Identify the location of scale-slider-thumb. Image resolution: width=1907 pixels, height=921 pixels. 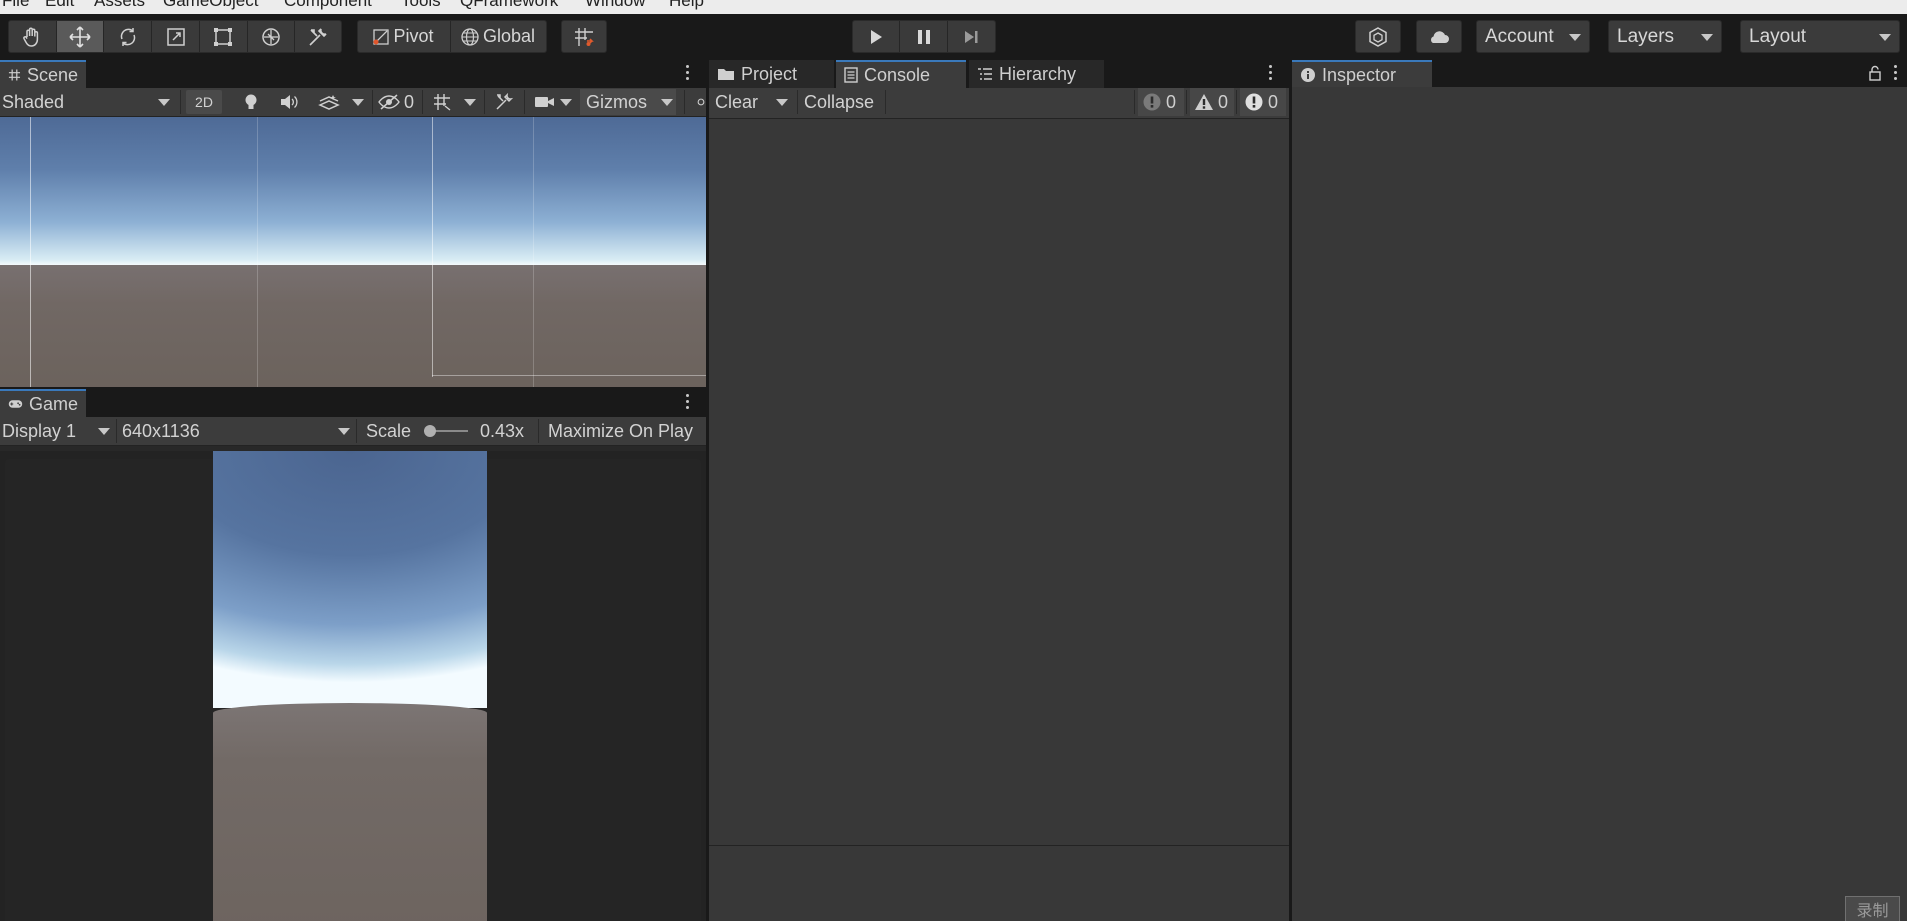
(430, 431).